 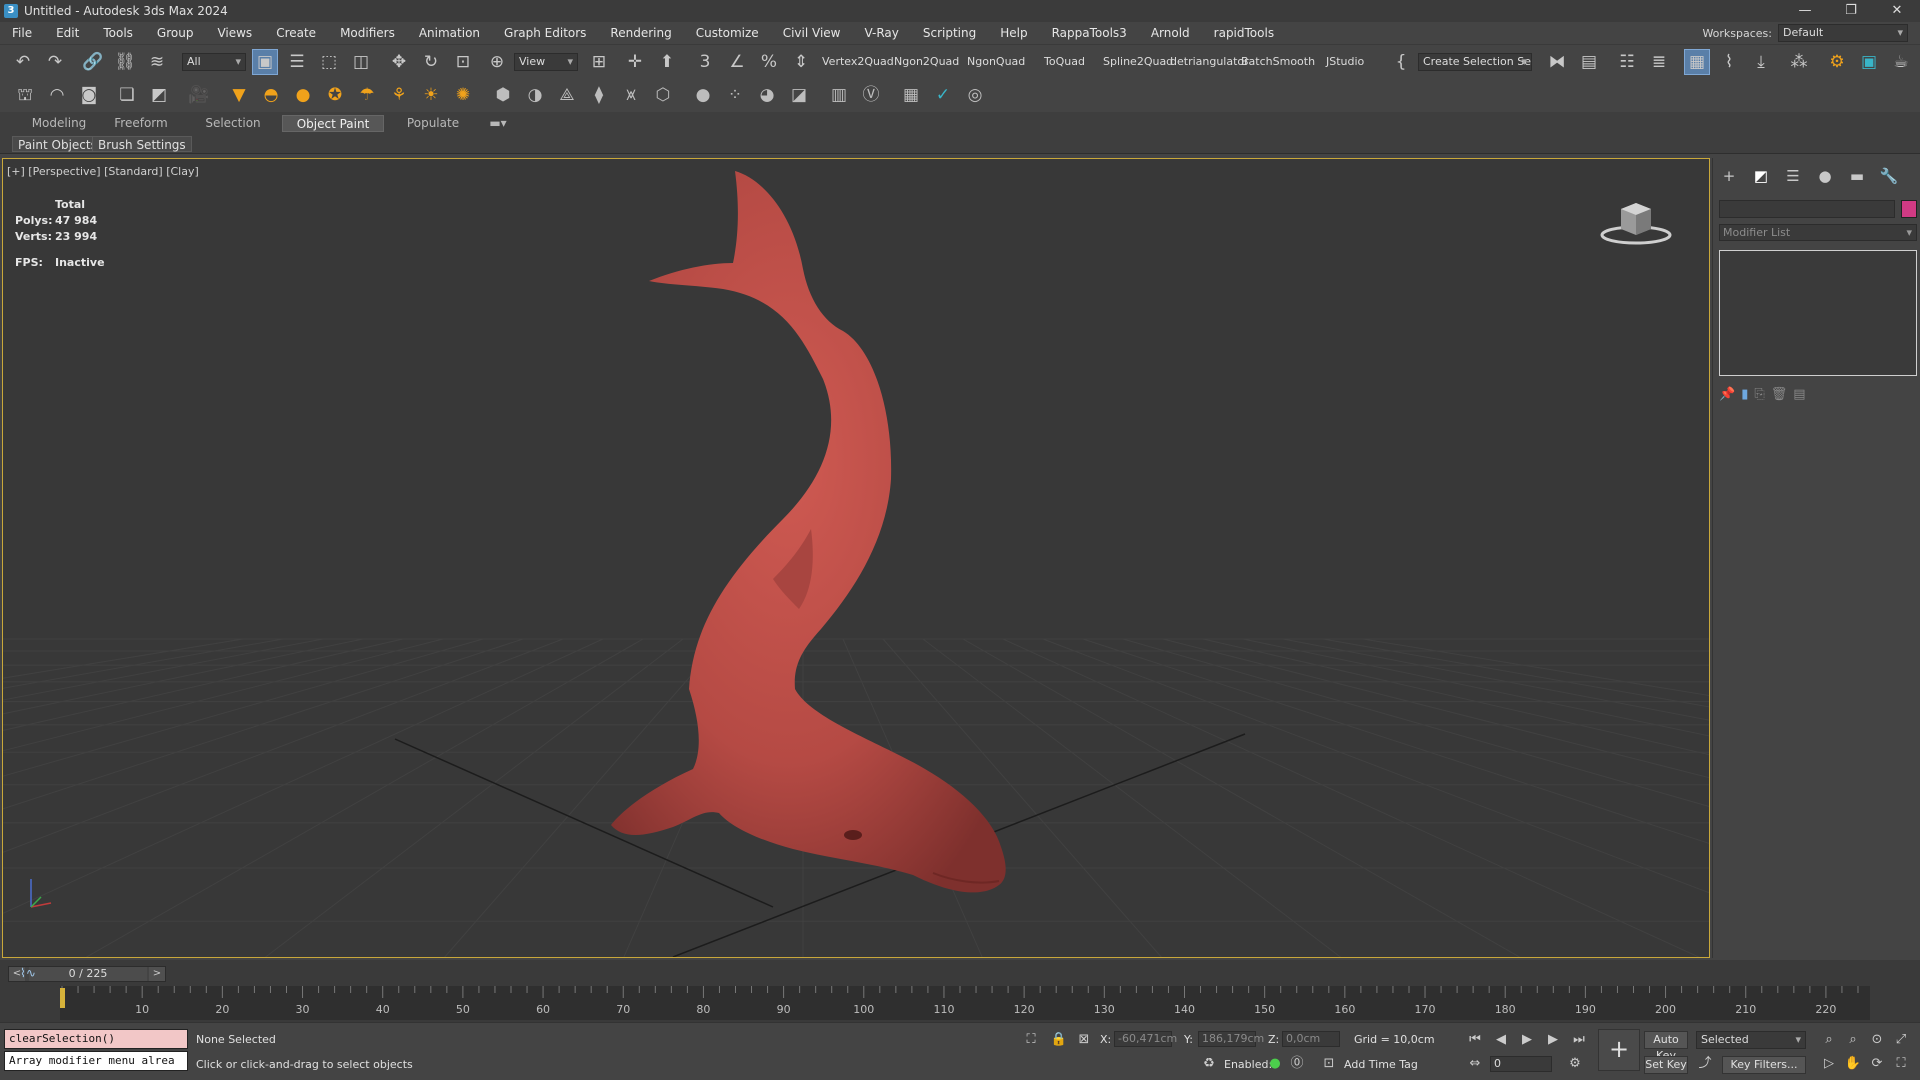 What do you see at coordinates (1527, 1040) in the screenshot?
I see `play-icon: ▶` at bounding box center [1527, 1040].